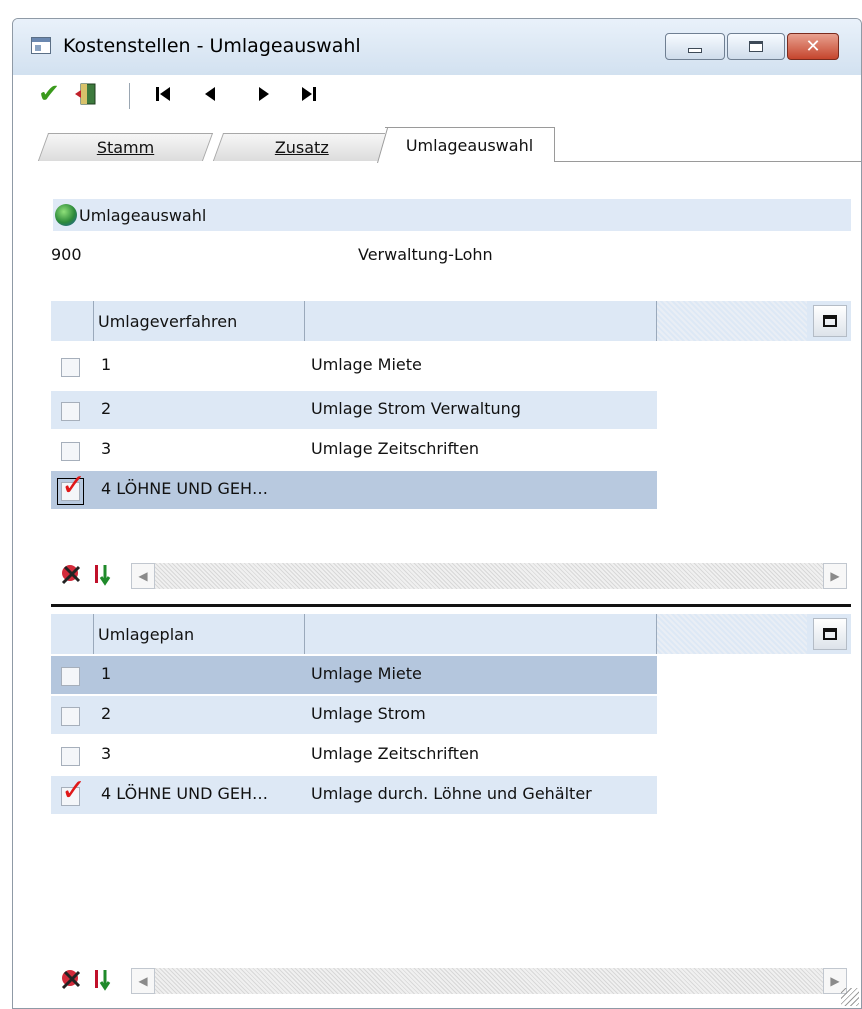  I want to click on last-record-icon, so click(308, 94).